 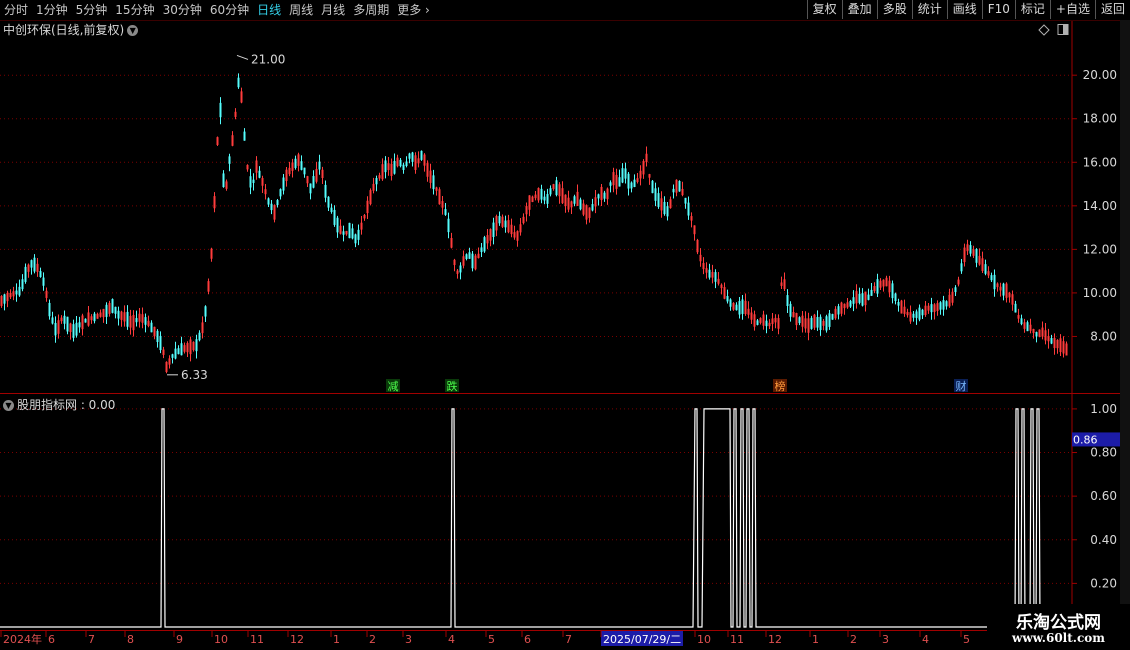 I want to click on time-axis-label: 12, so click(x=775, y=639).